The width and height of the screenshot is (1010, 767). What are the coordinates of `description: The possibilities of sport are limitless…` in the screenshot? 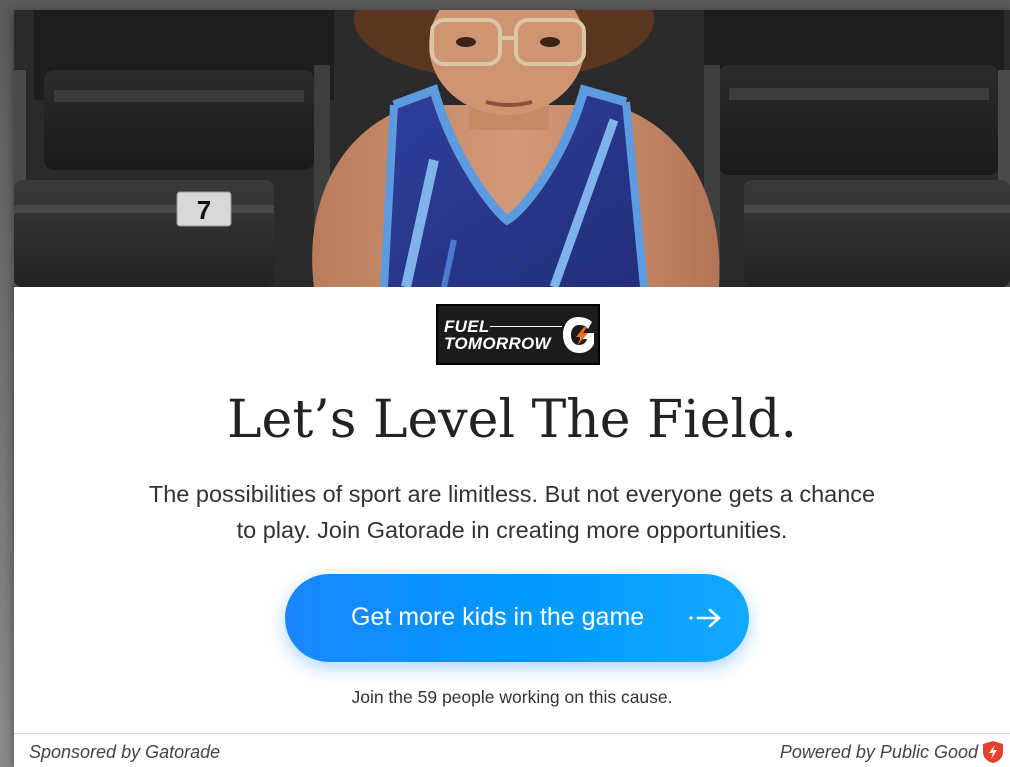 It's located at (512, 512).